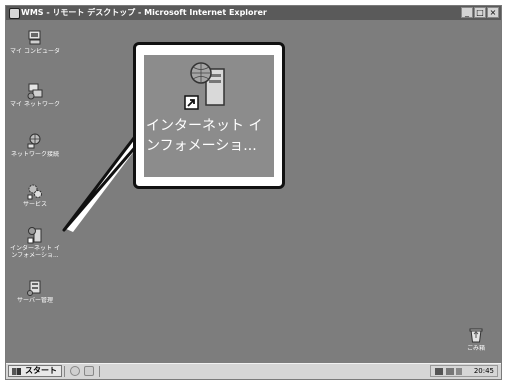  I want to click on close-button: ×, so click(493, 12).